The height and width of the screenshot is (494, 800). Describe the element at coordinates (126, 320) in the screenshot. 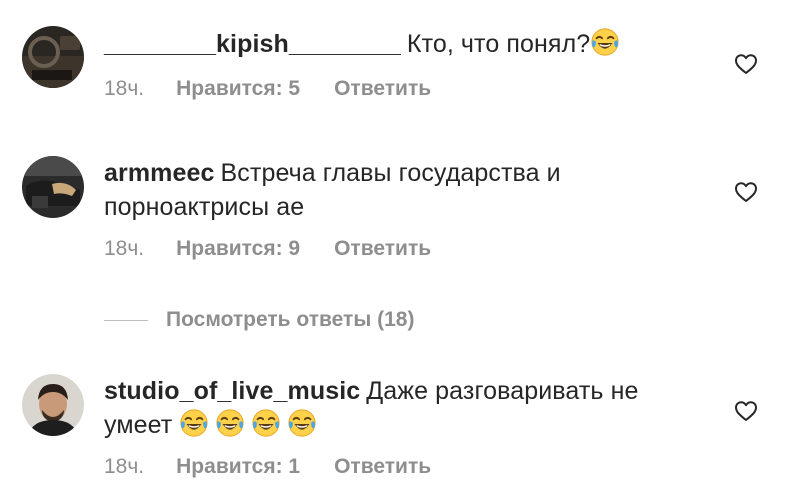

I see `divider-line` at that location.